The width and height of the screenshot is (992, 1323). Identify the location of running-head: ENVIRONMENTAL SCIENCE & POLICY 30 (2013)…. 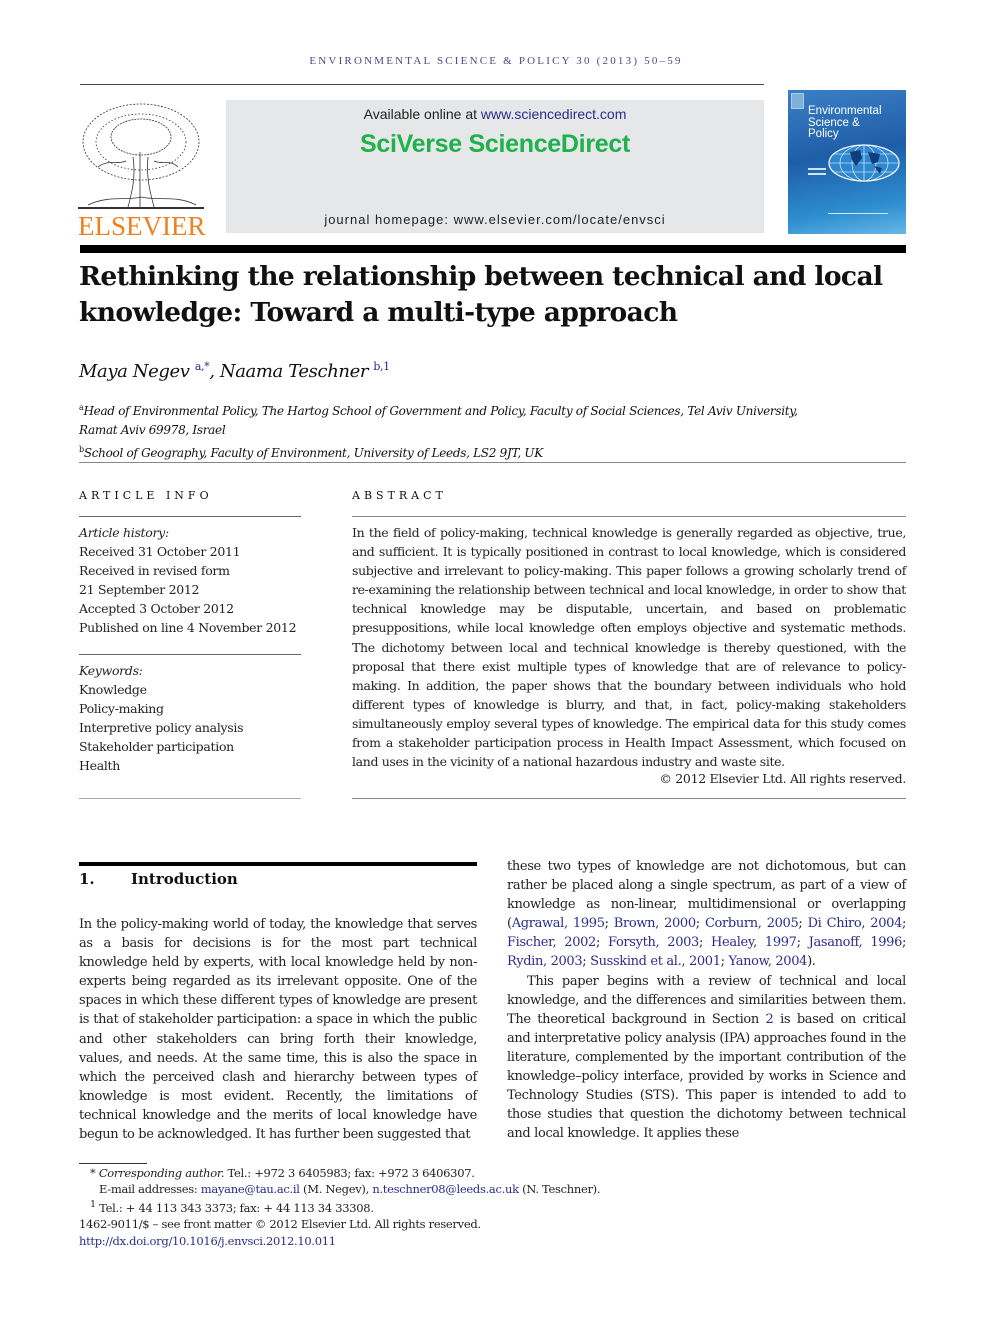
(496, 61).